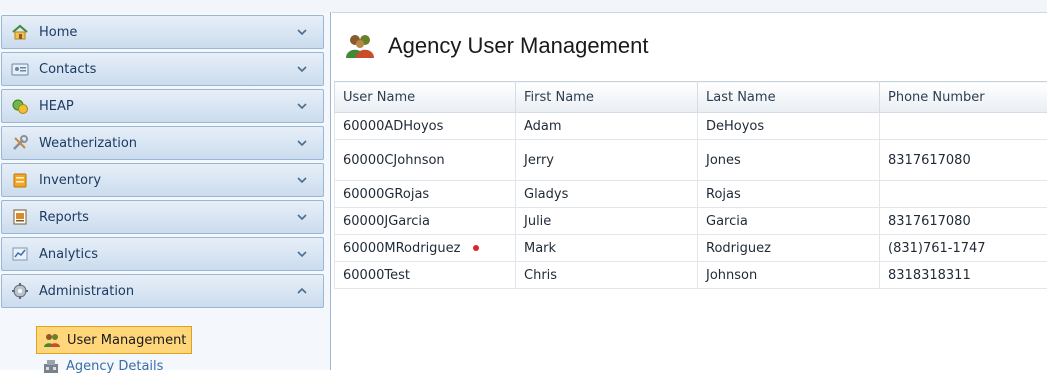 The width and height of the screenshot is (1047, 377). I want to click on chevron-up-icon, so click(302, 291).